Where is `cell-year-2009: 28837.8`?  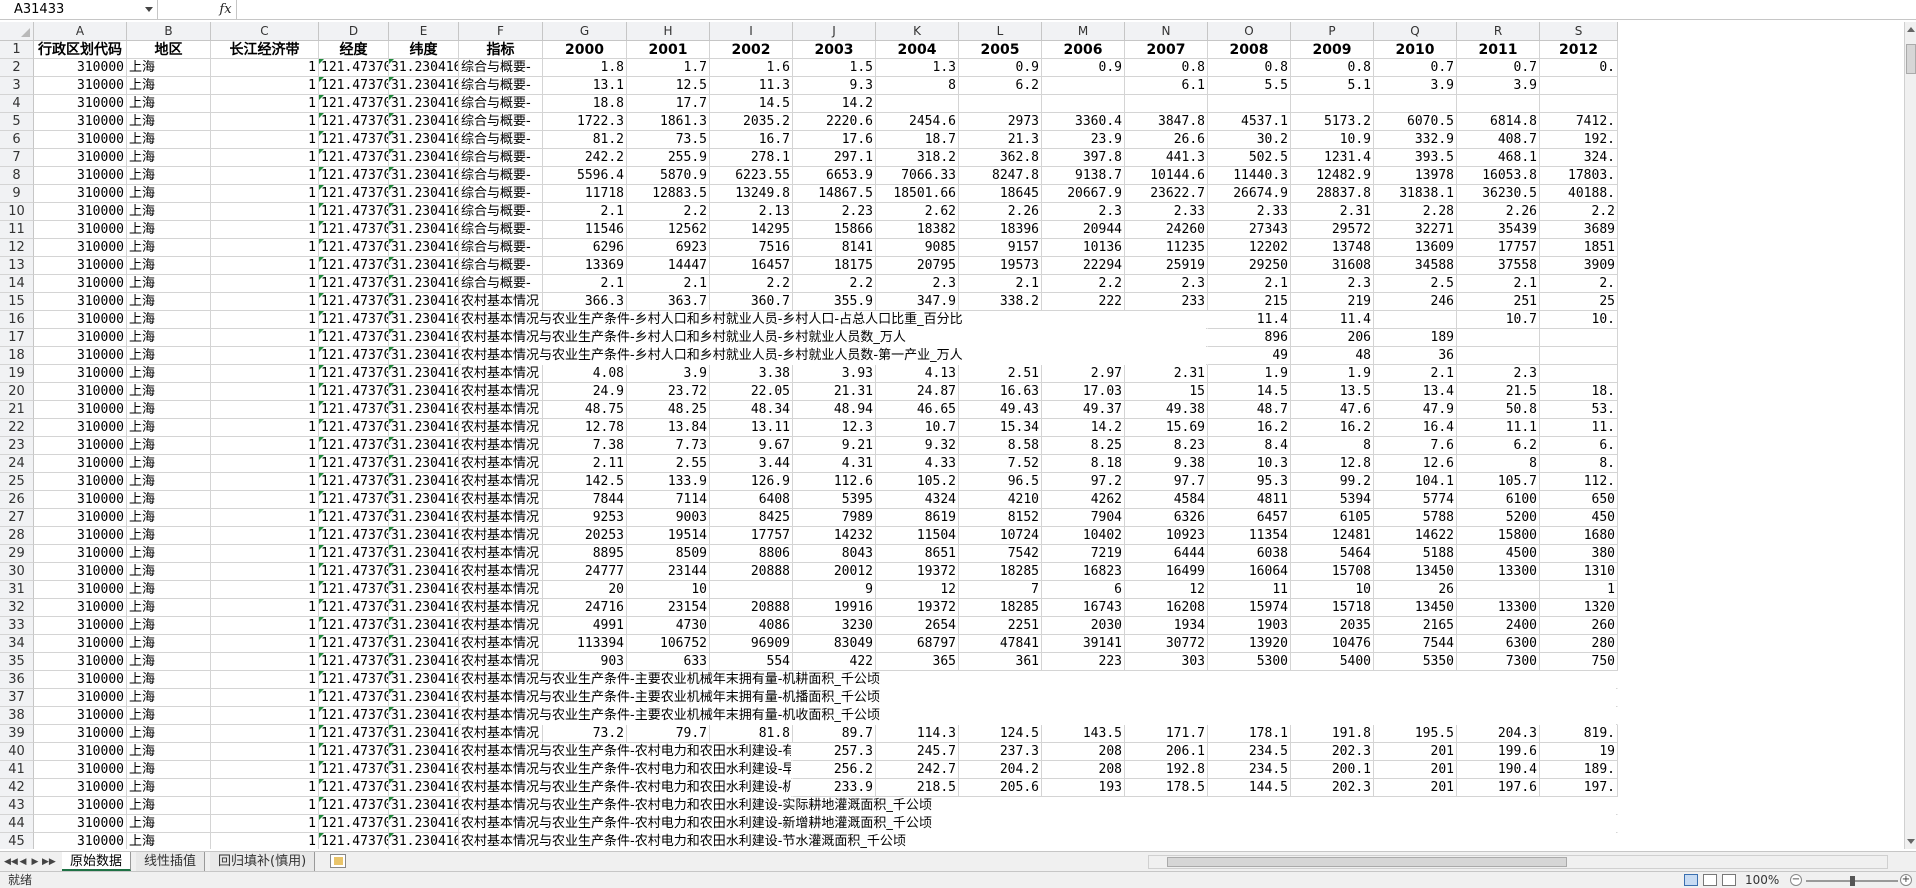
cell-year-2009: 28837.8 is located at coordinates (1332, 194).